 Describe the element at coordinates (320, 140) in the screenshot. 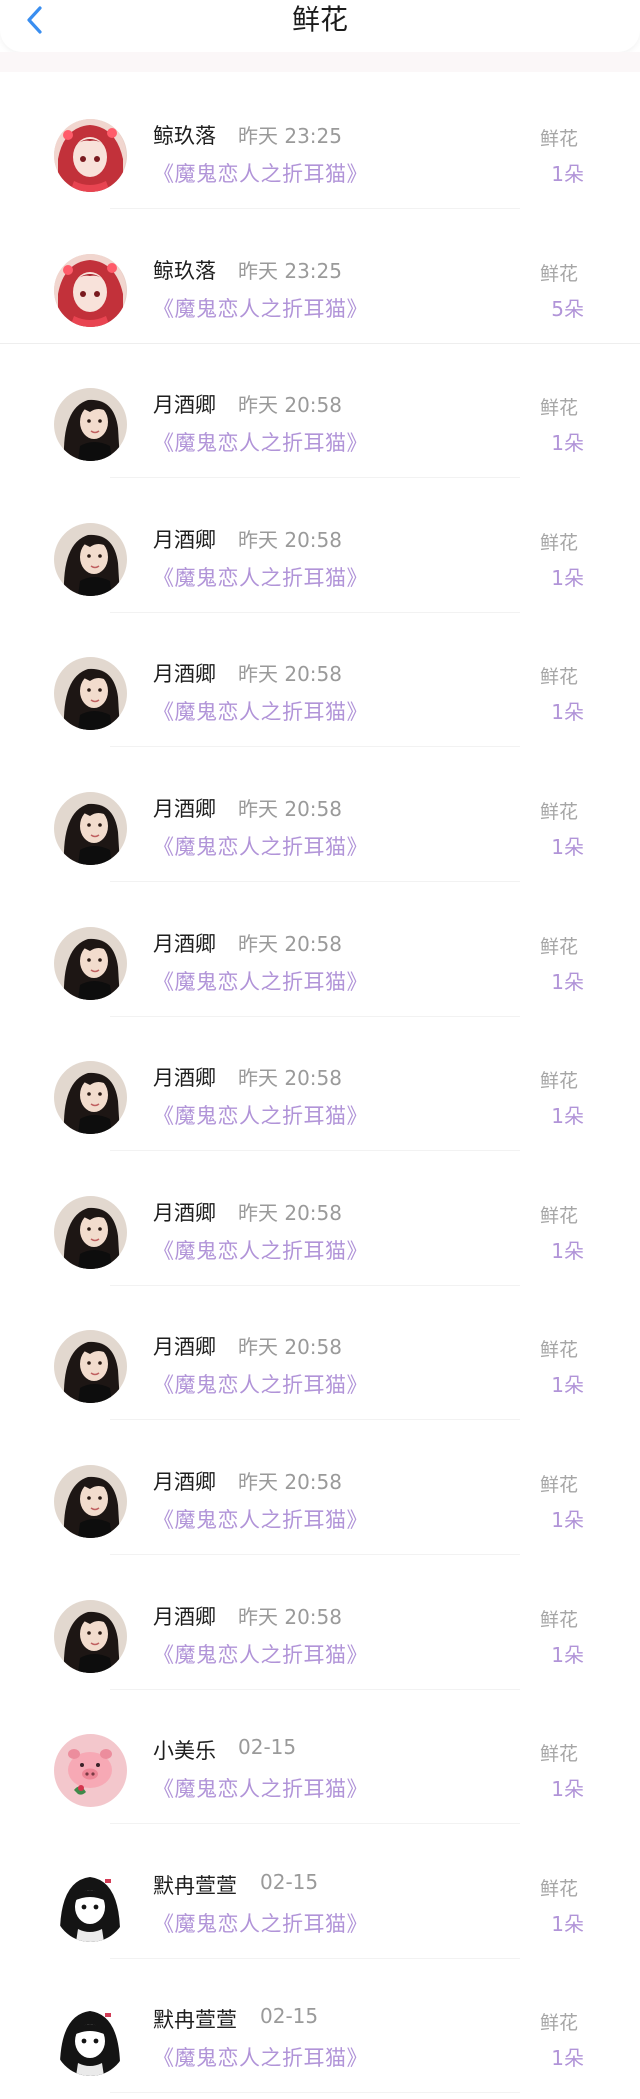

I see `list-item: 鲸玖落 昨天 23:25 《魔鬼恋人之折耳猫》 鲜花 1朵` at that location.